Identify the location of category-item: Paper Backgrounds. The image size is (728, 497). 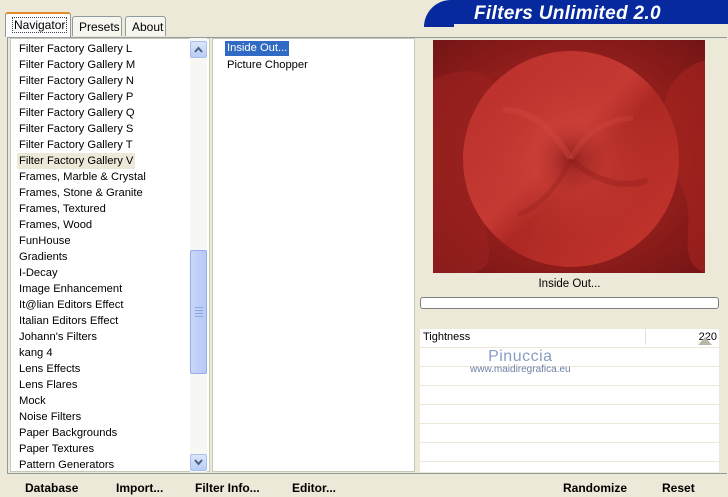
(68, 433).